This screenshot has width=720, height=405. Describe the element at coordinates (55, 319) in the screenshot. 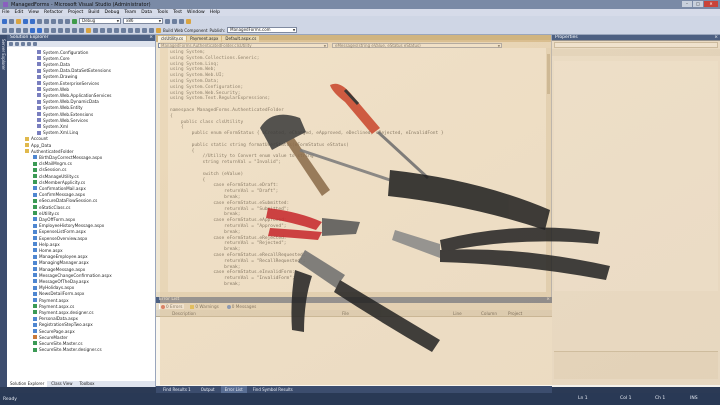

I see `tree-item: PersonalData.aspx` at that location.